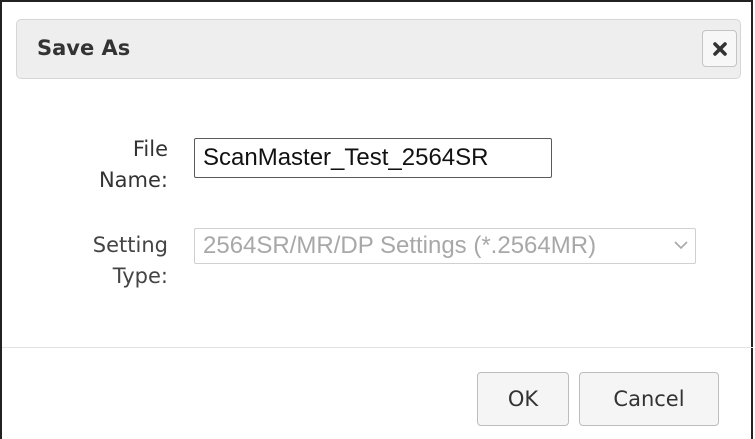 This screenshot has width=755, height=439. I want to click on setting-type-select: 2564SR/MR/DP Settings (*.2564MR), so click(445, 246).